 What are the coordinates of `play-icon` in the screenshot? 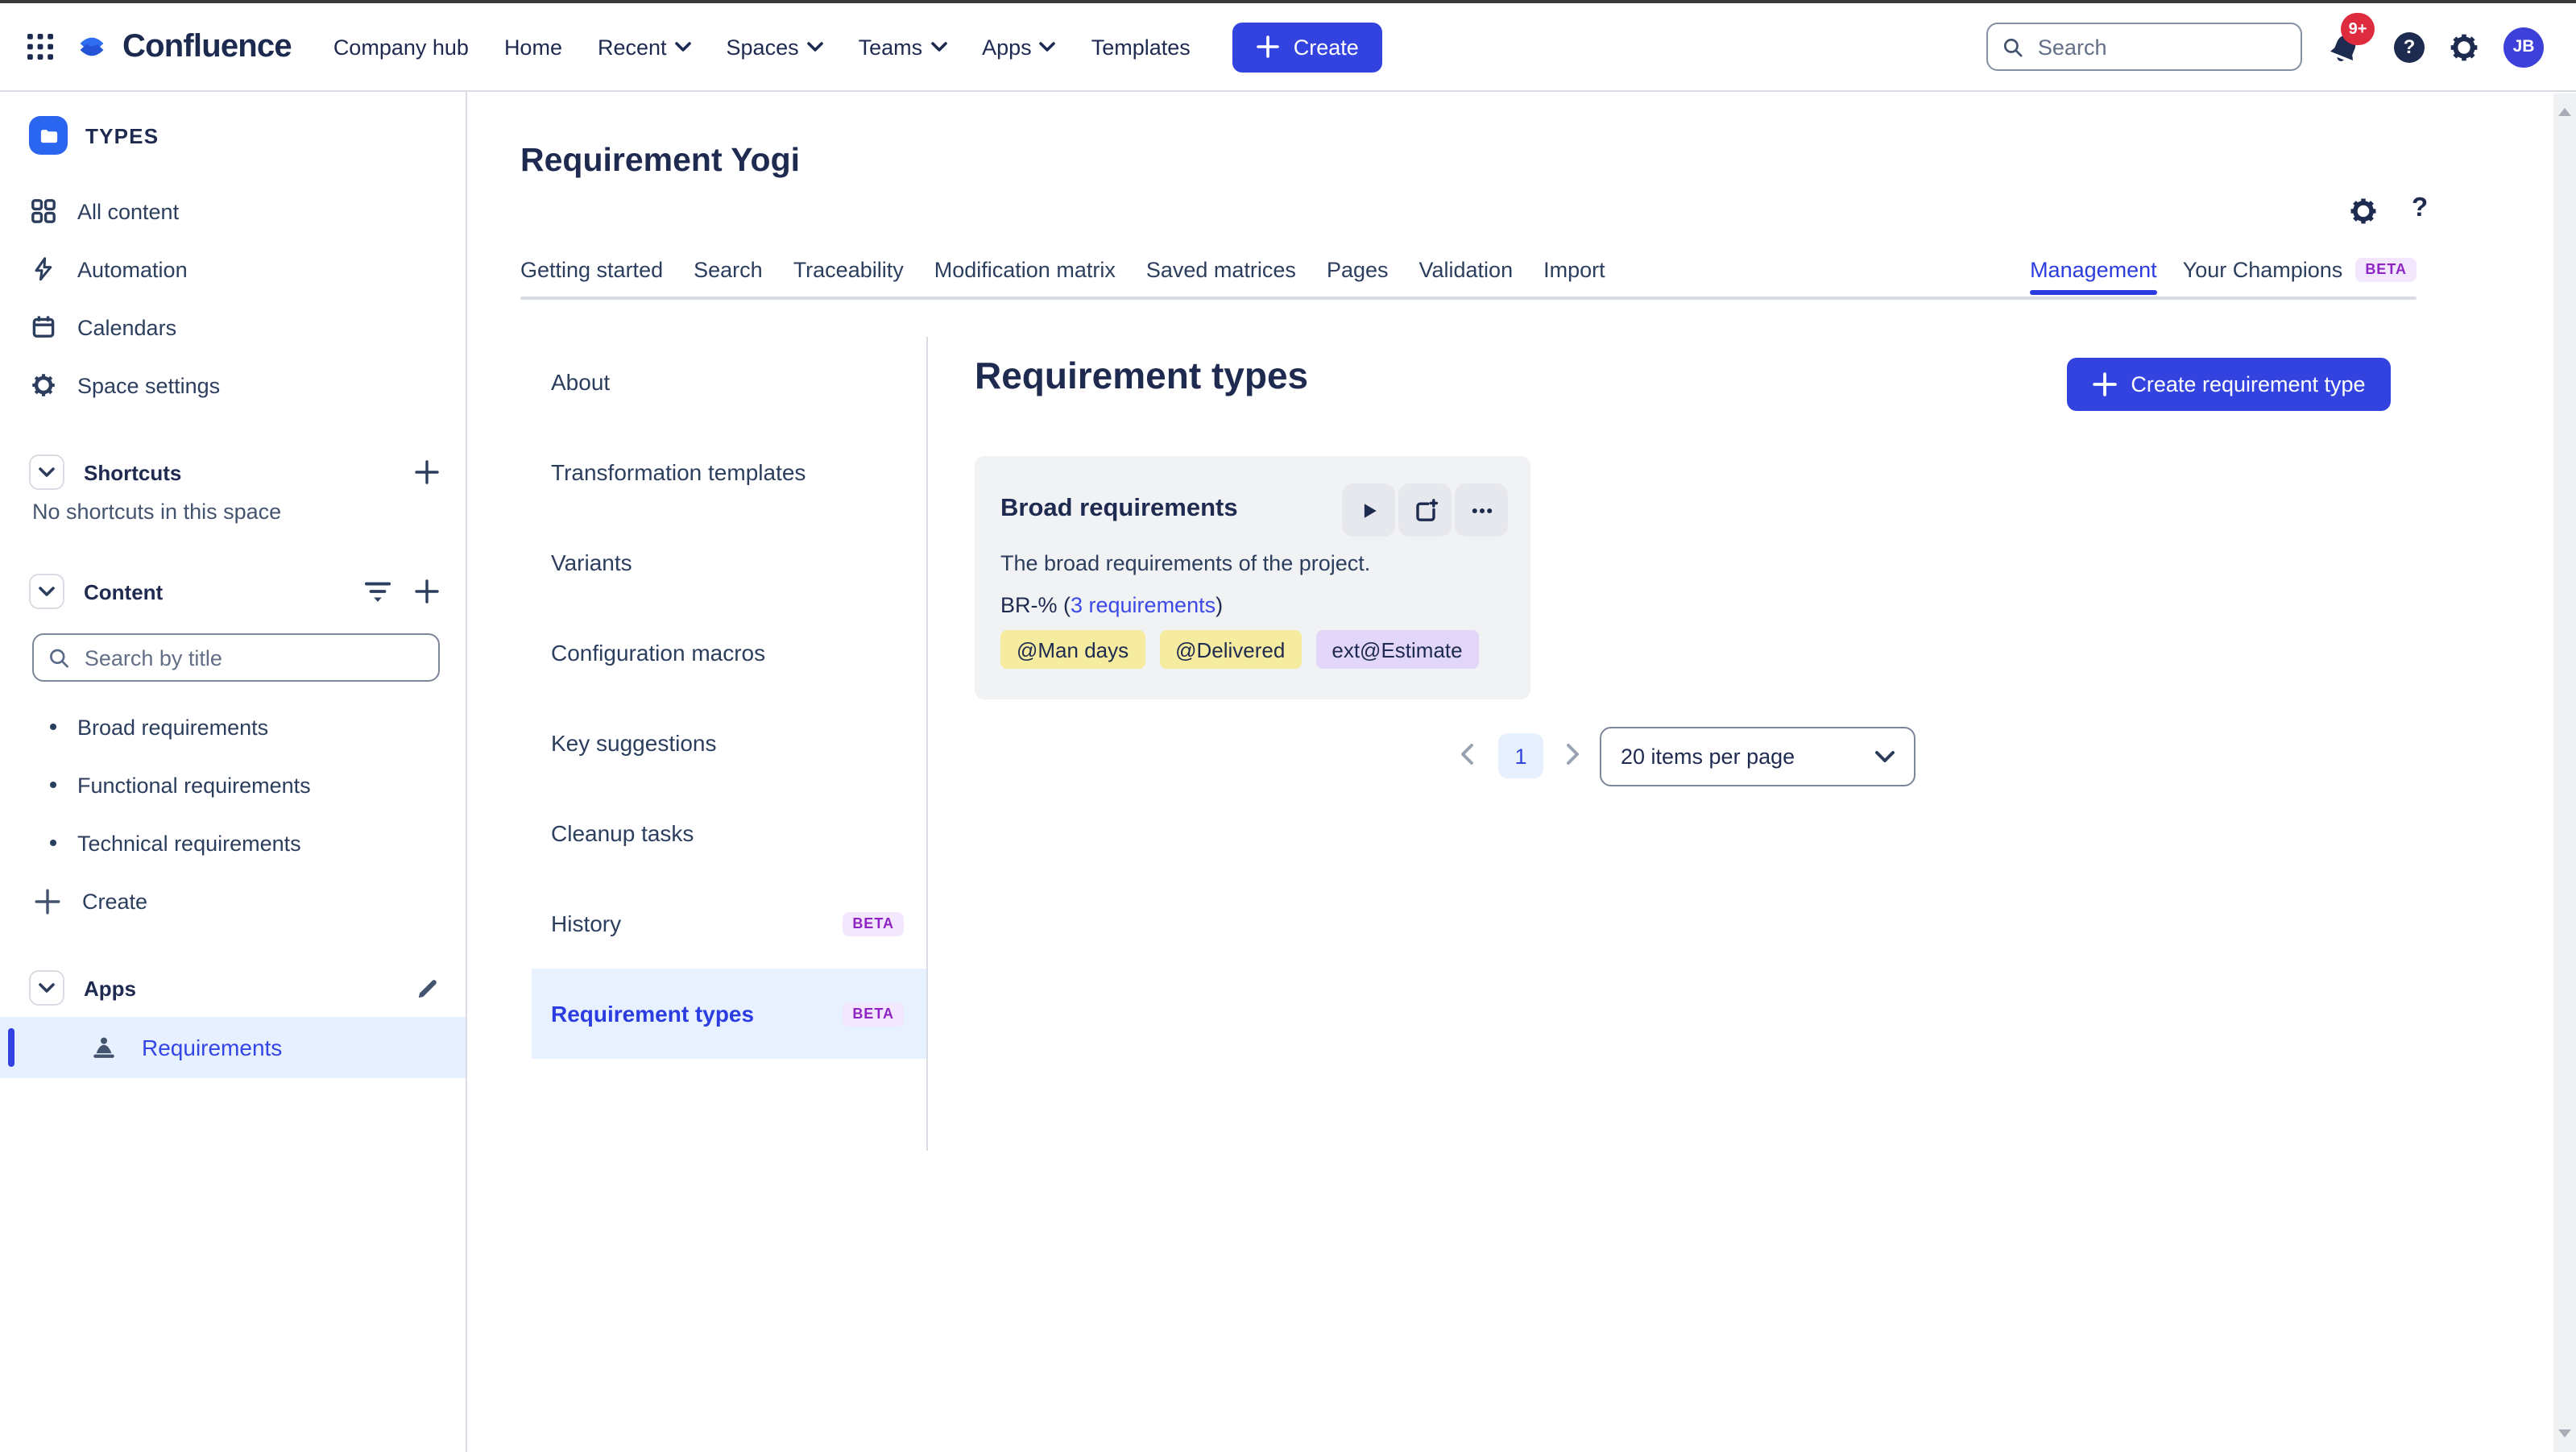 It's located at (1369, 510).